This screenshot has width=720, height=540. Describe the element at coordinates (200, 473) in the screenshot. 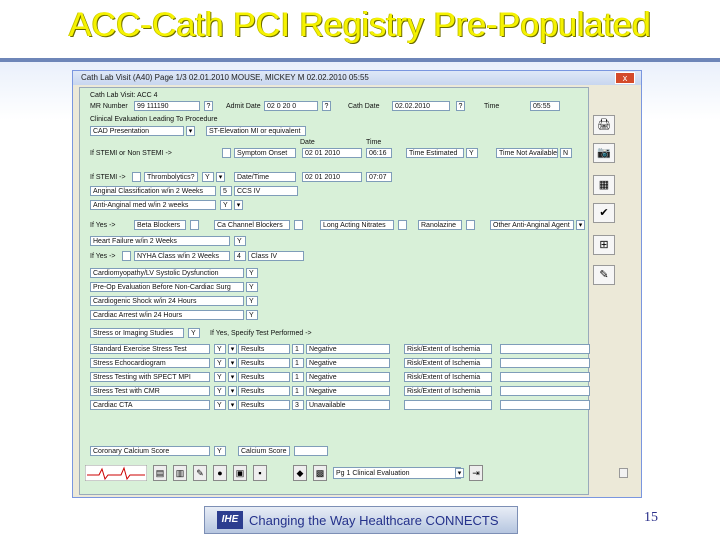

I see `edit-icon: ✎` at that location.